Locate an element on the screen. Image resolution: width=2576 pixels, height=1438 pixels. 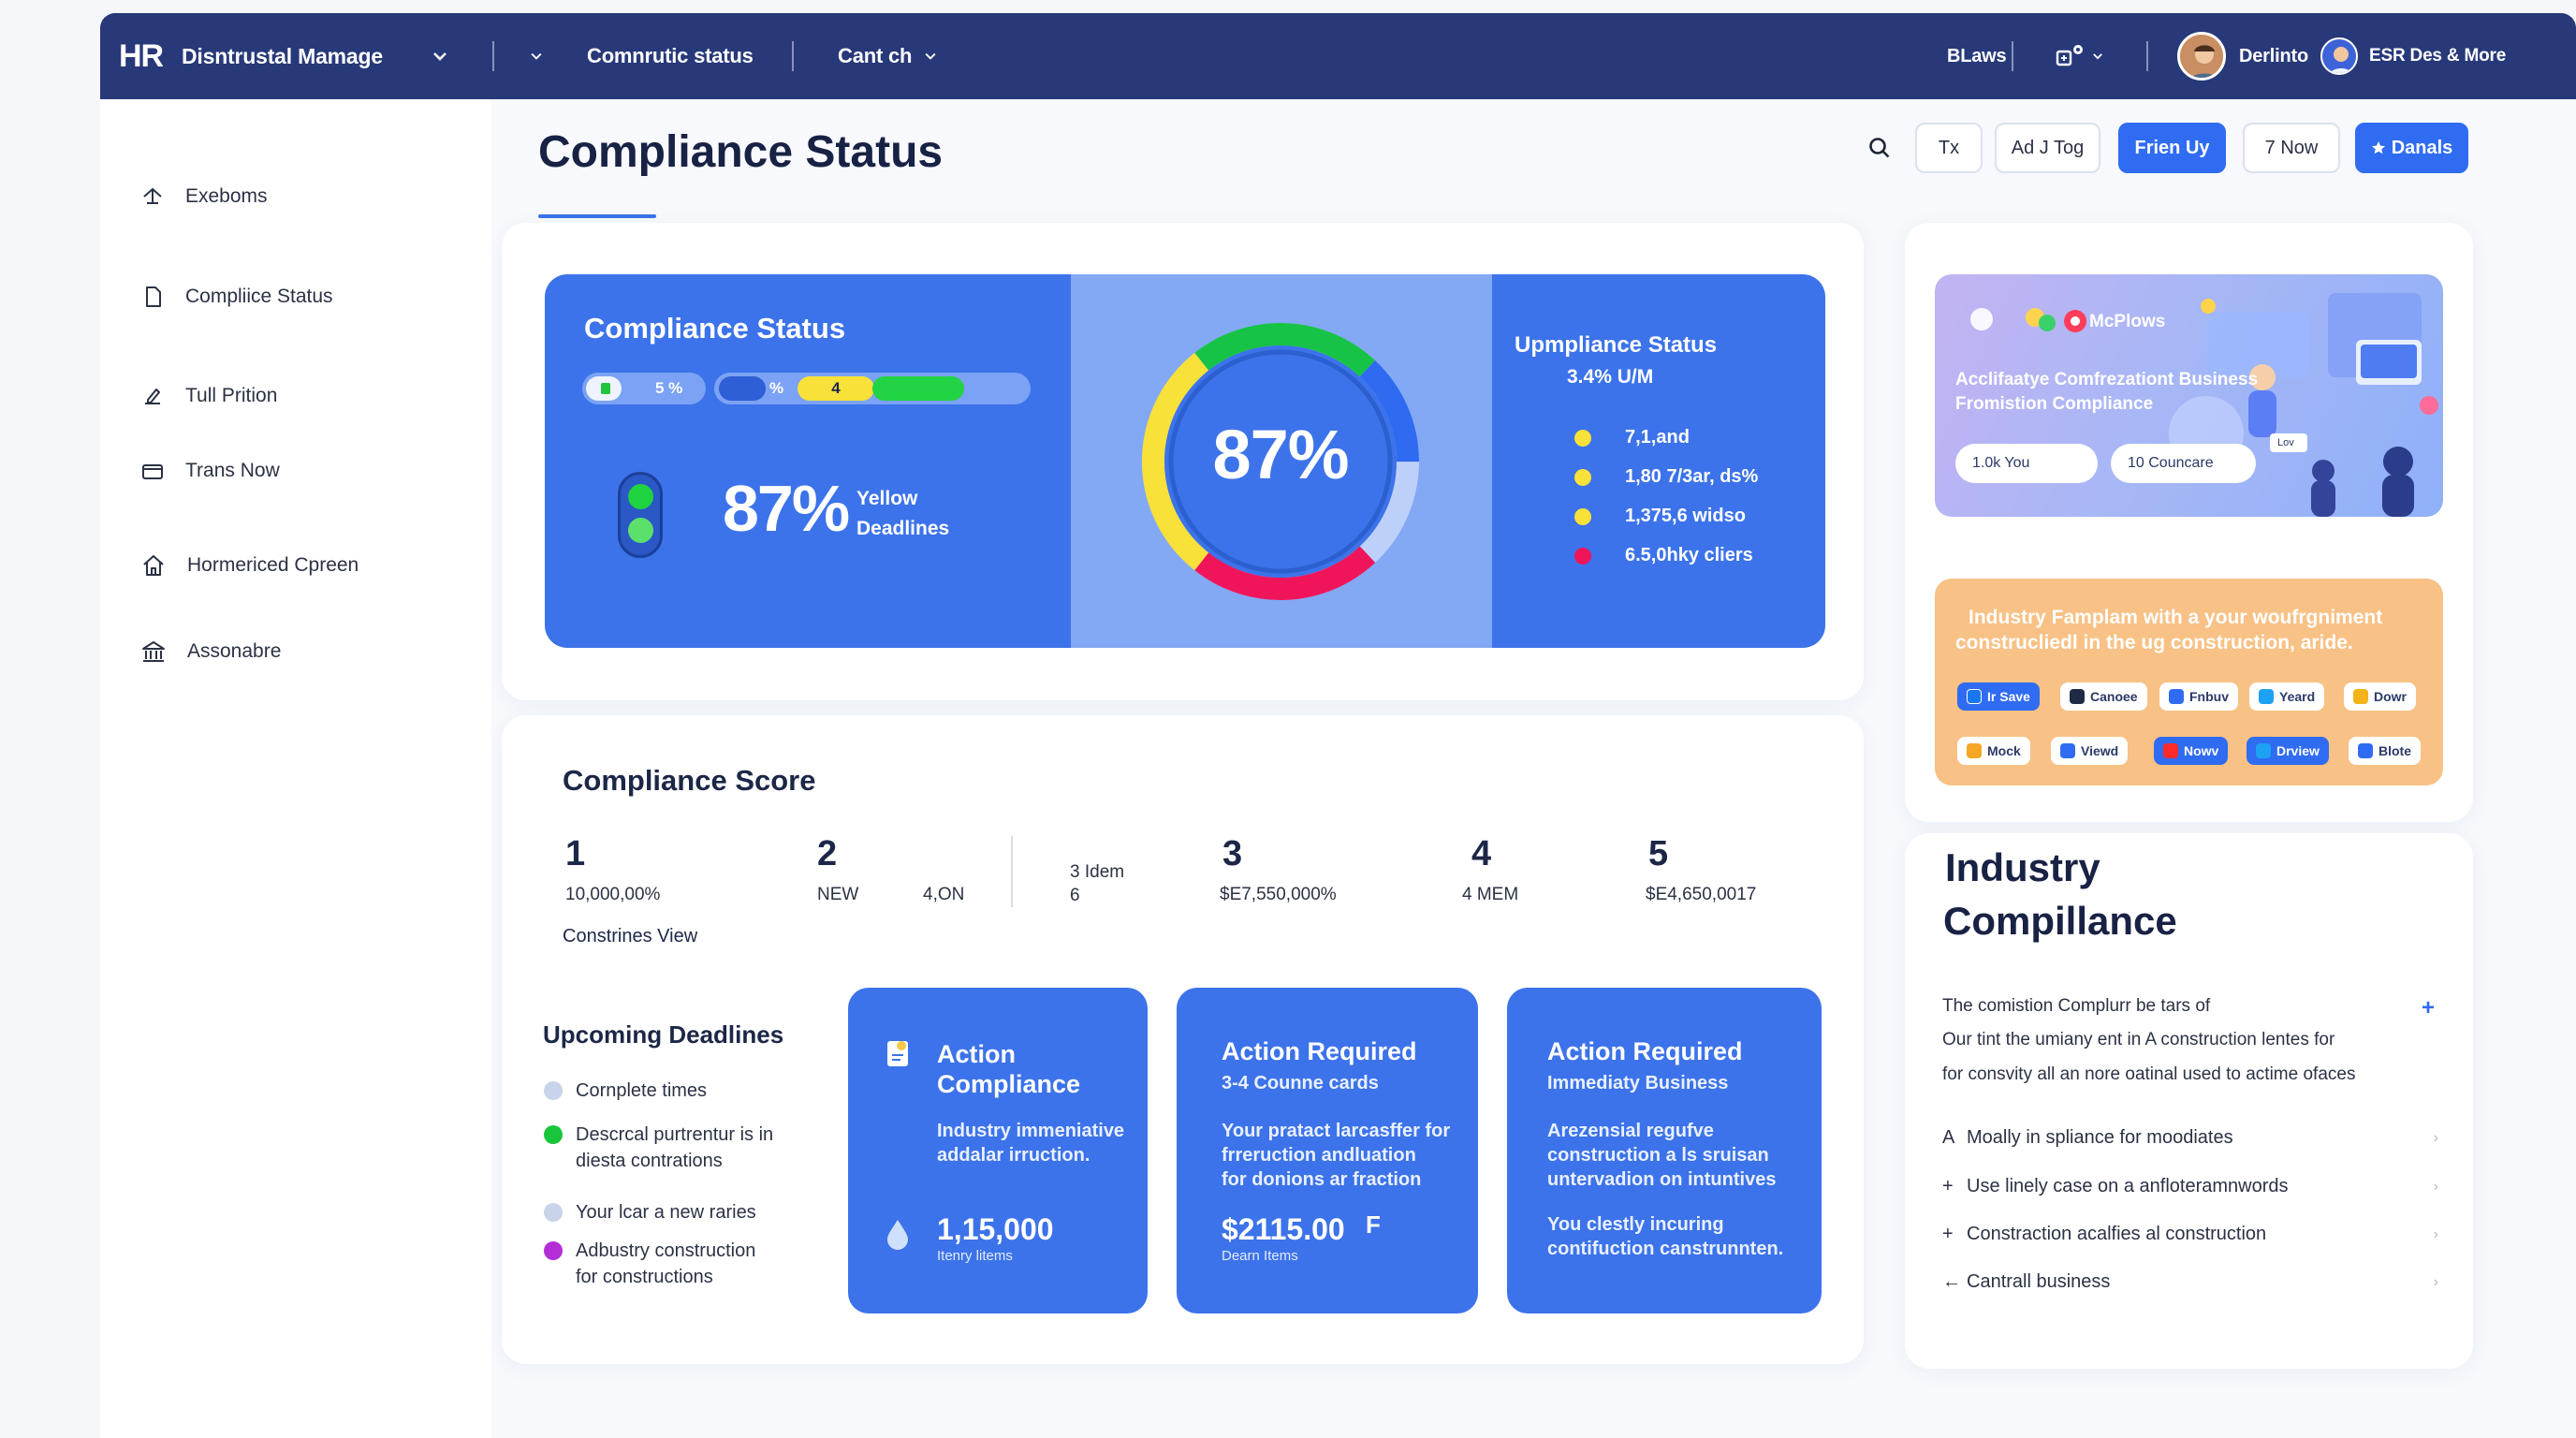
nav-dropdown-toggle is located at coordinates (536, 56).